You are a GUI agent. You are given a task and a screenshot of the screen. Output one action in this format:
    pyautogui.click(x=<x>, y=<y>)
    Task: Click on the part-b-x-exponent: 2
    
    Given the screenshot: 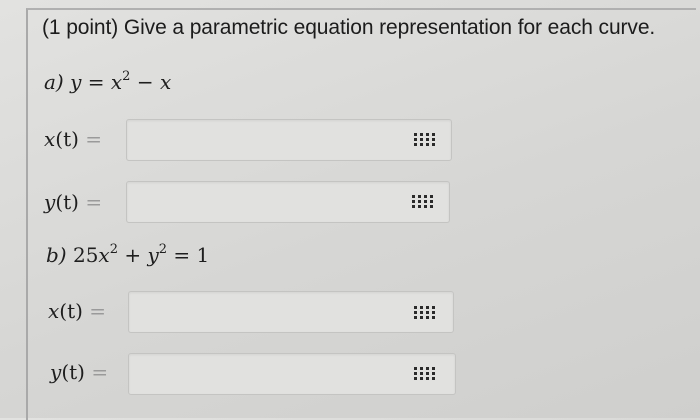 What is the action you would take?
    pyautogui.click(x=113, y=249)
    